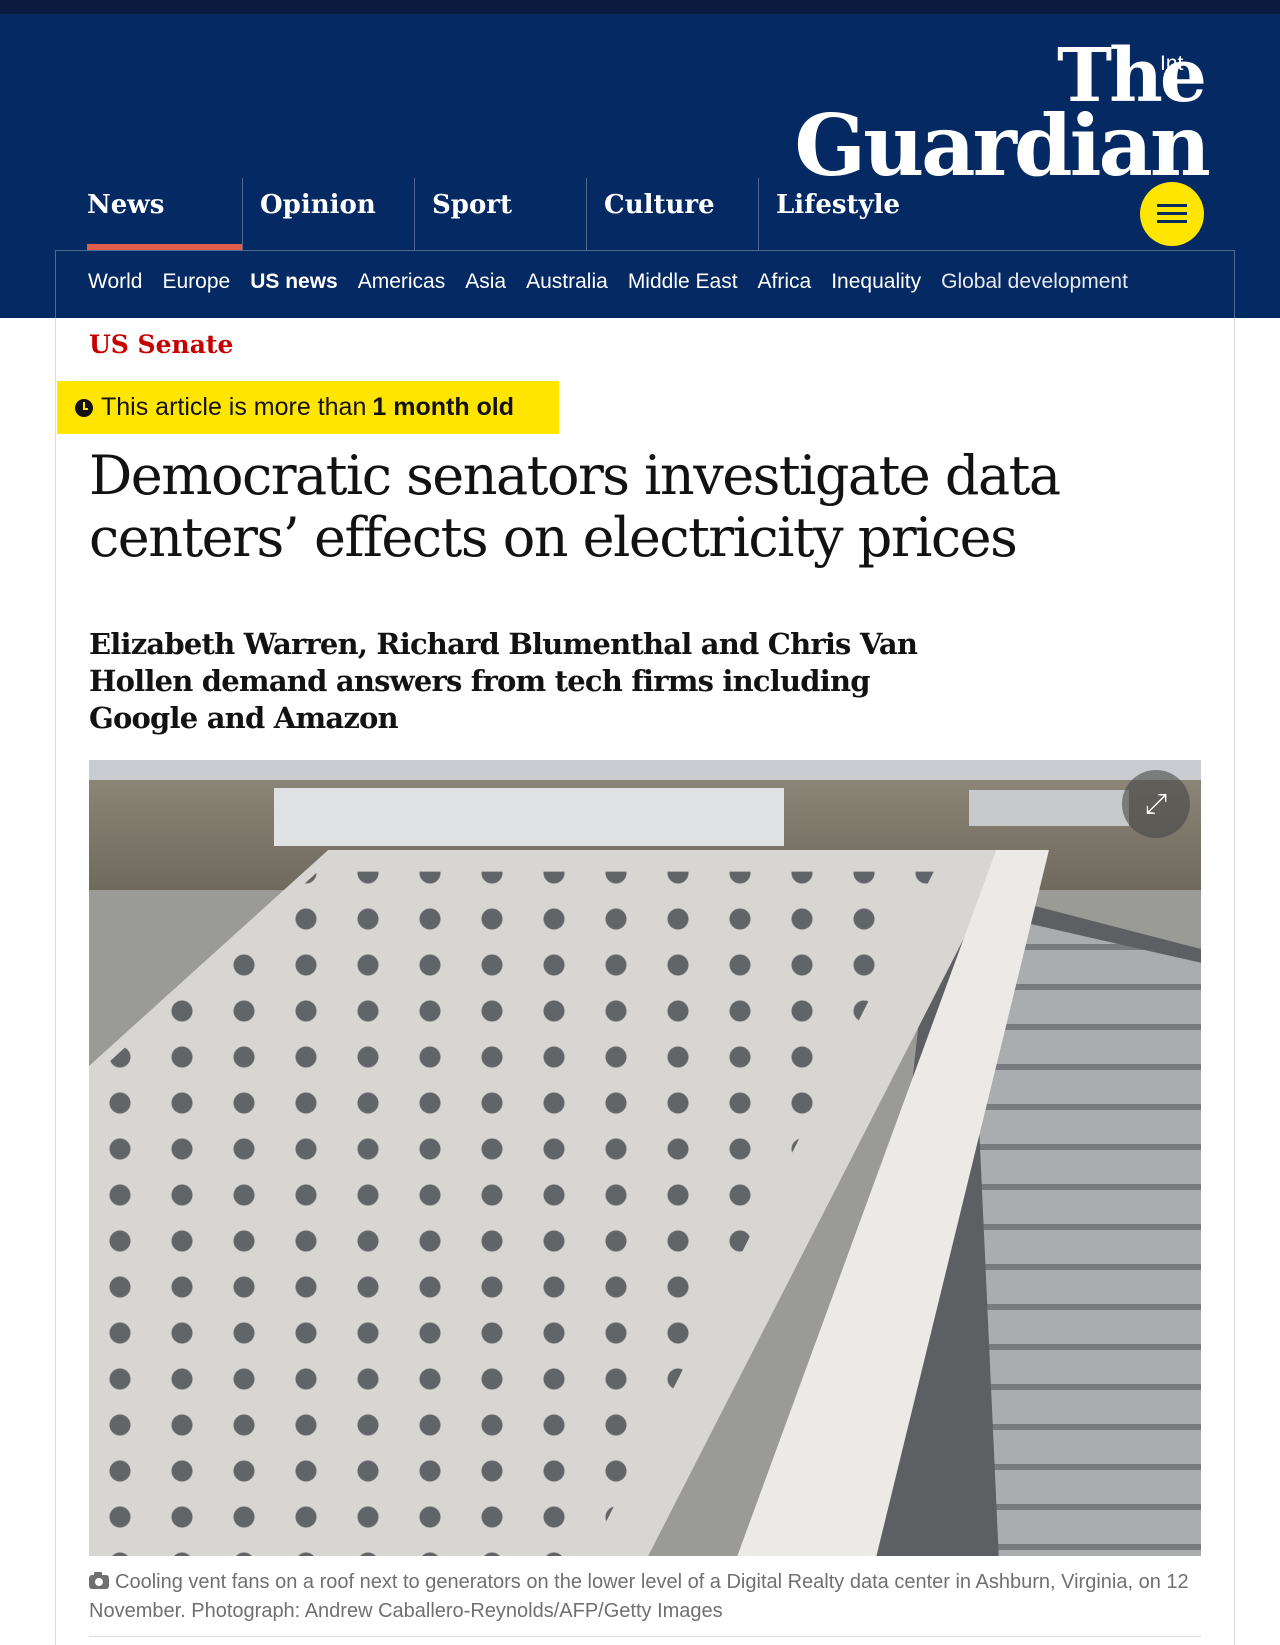 This screenshot has height=1645, width=1280. Describe the element at coordinates (567, 282) in the screenshot. I see `subnav-item-australia: Australia` at that location.